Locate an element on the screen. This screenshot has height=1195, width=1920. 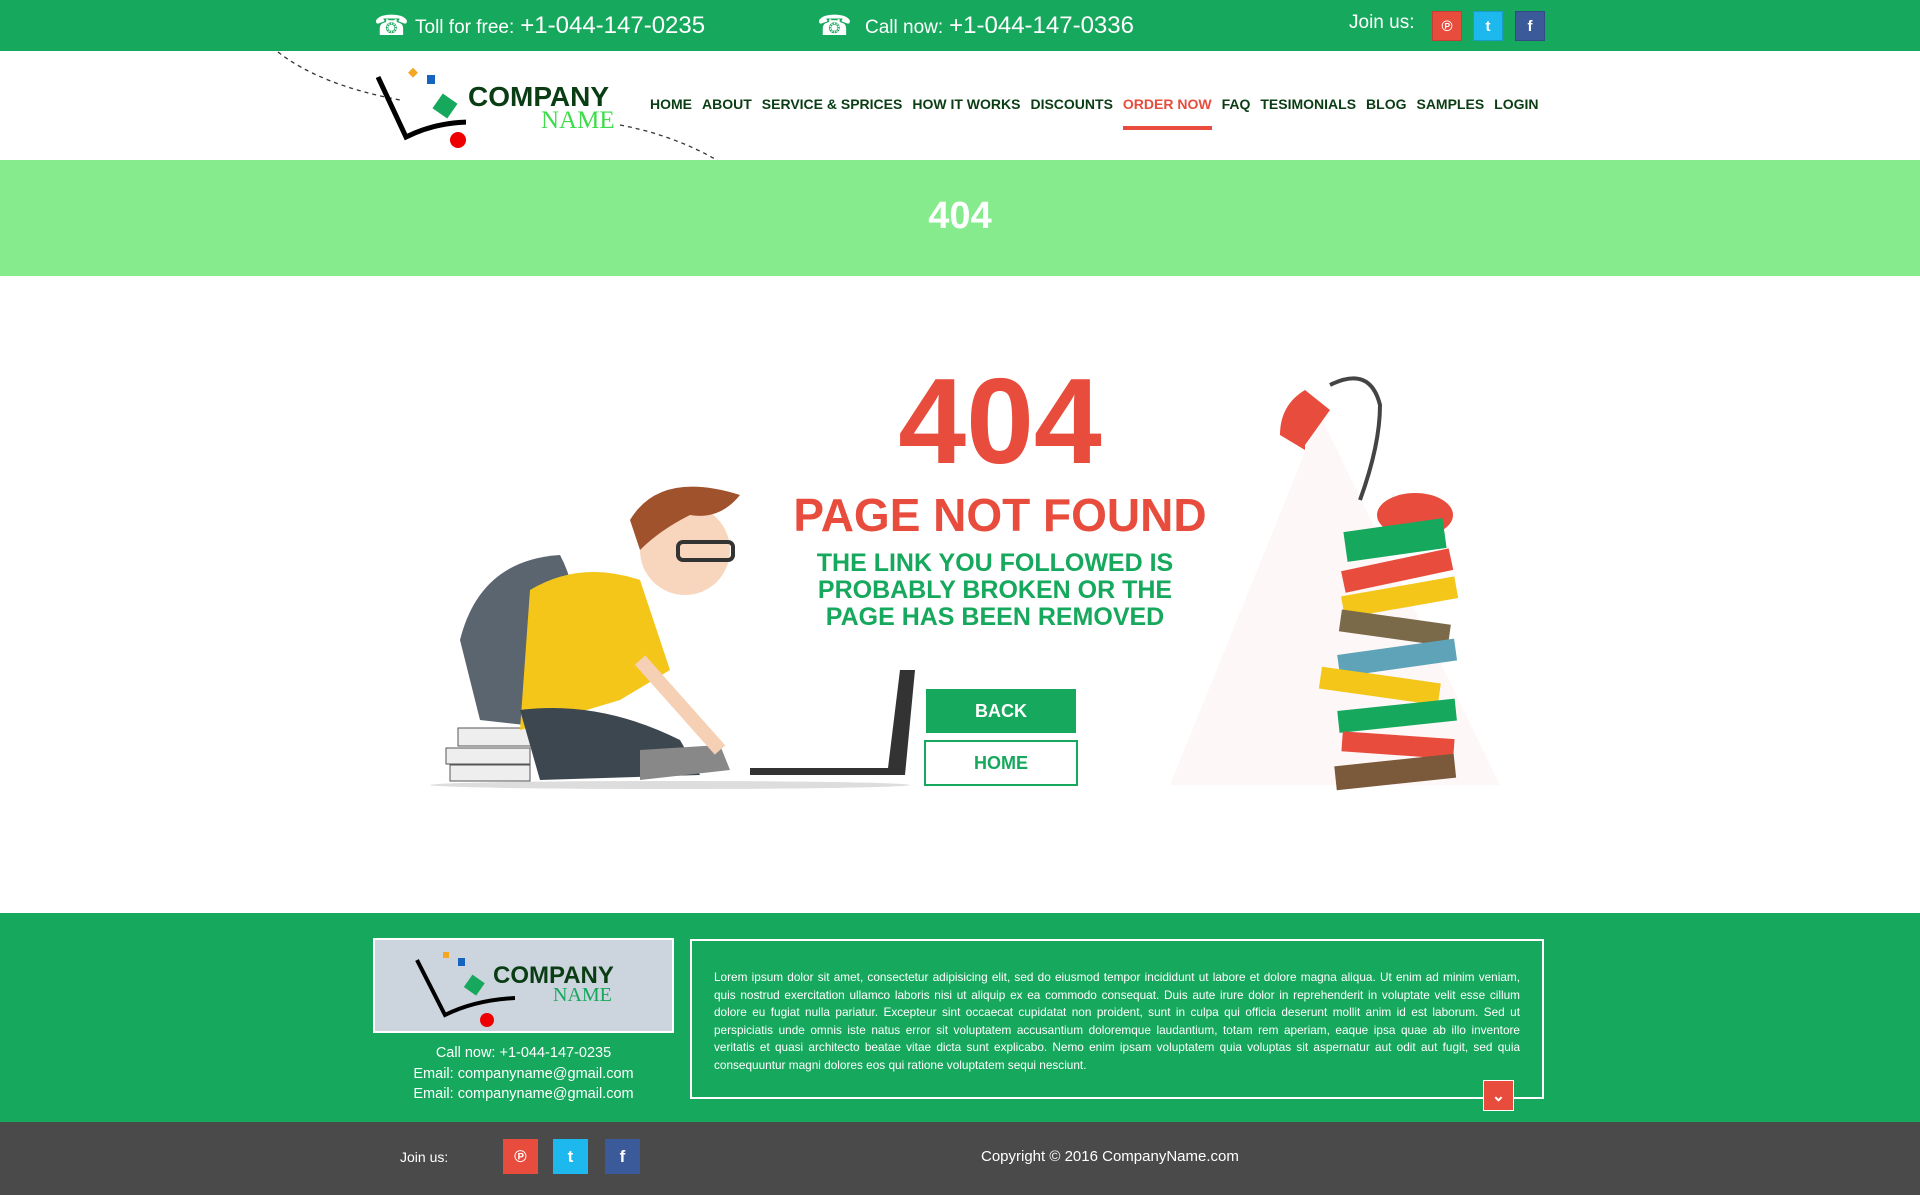
call-now-contact: Call now: +1-044-147-0336 is located at coordinates (999, 26).